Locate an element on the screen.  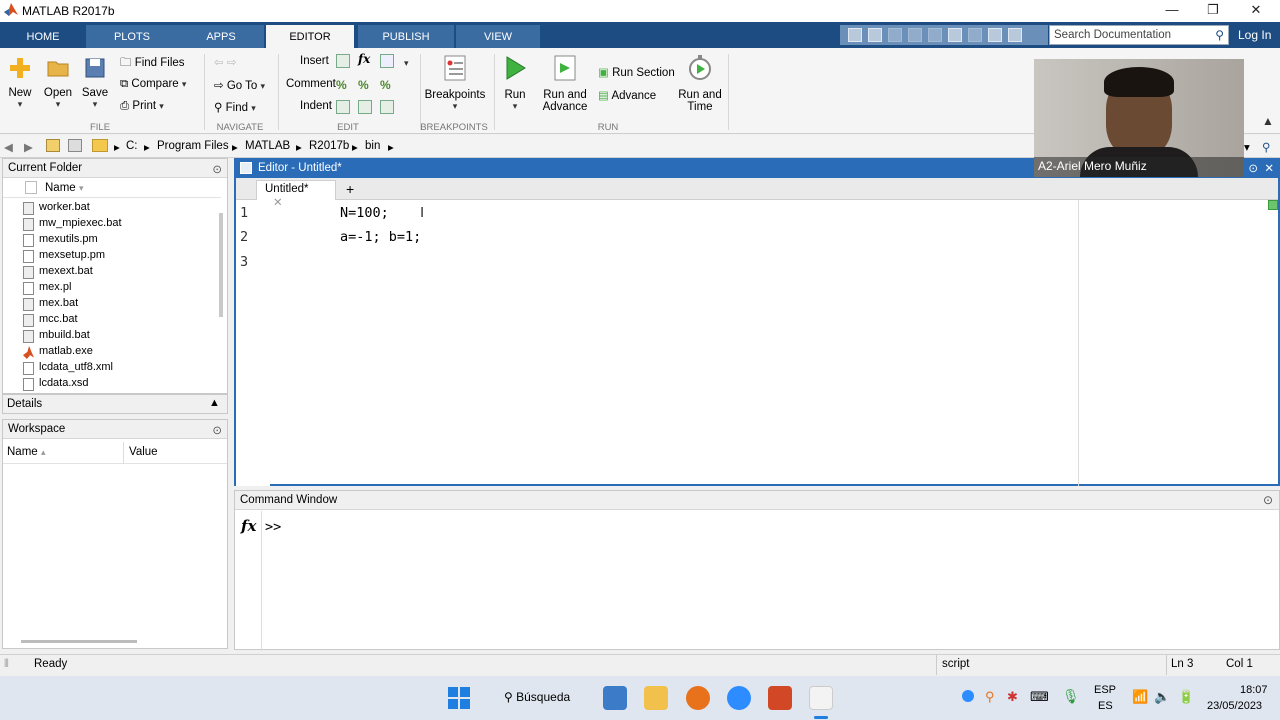
address-search-icon: ⚲ is located at coordinates (1266, 147).